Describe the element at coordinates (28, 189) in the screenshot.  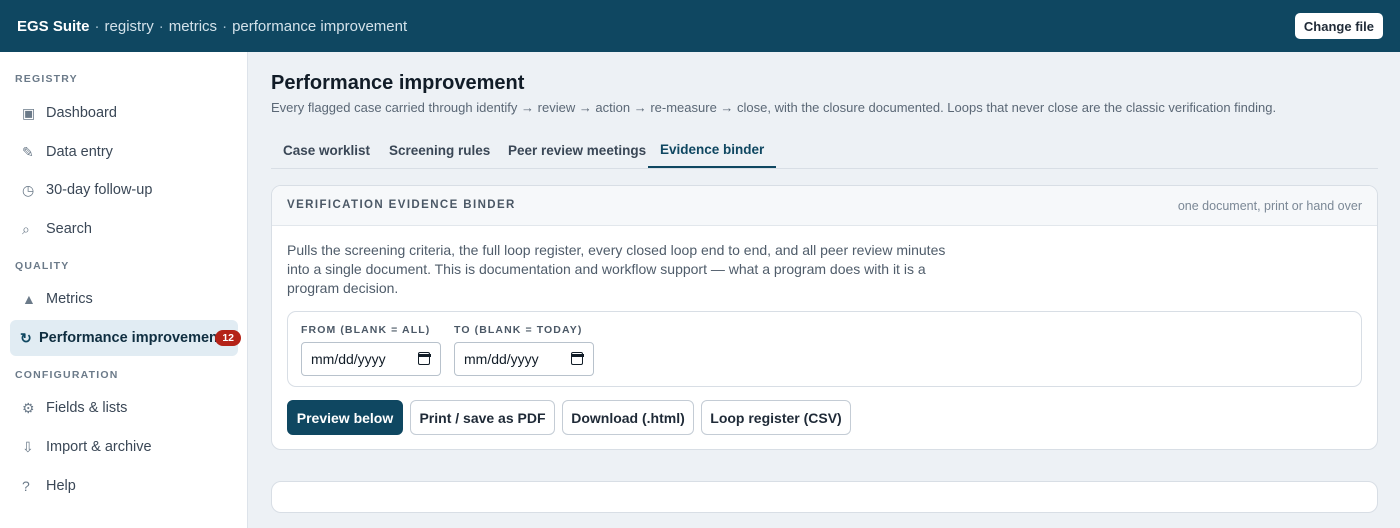
I see `clock-icon: ◷` at that location.